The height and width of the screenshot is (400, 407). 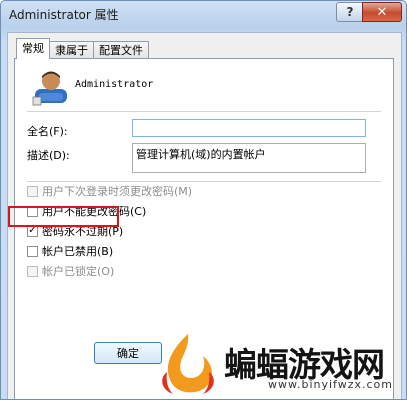 What do you see at coordinates (114, 84) in the screenshot?
I see `account-name: Administrator` at bounding box center [114, 84].